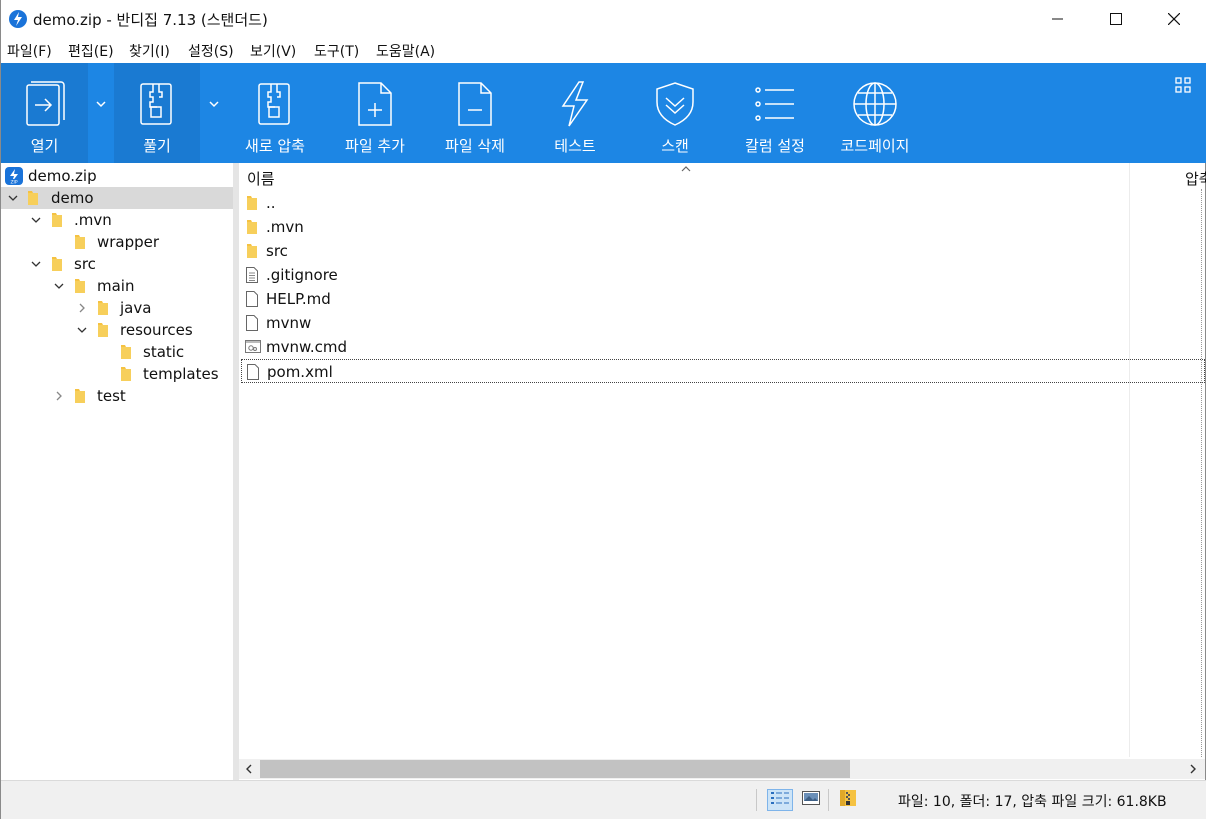 Image resolution: width=1206 pixels, height=819 pixels. I want to click on file-name: mvnw, so click(289, 323).